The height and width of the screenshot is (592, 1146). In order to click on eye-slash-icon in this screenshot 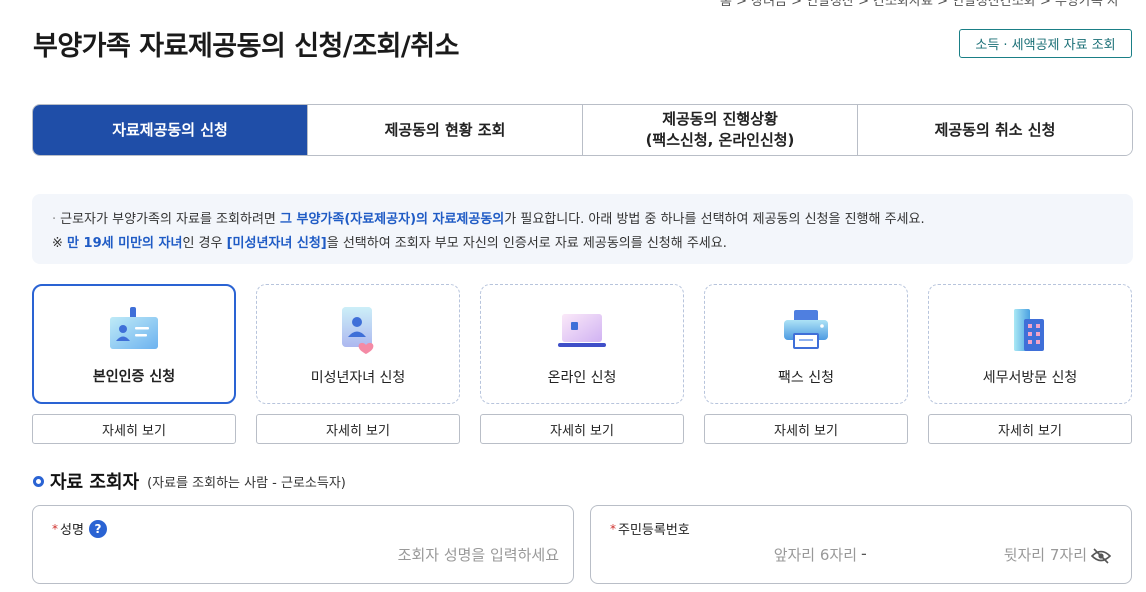, I will do `click(1101, 556)`.